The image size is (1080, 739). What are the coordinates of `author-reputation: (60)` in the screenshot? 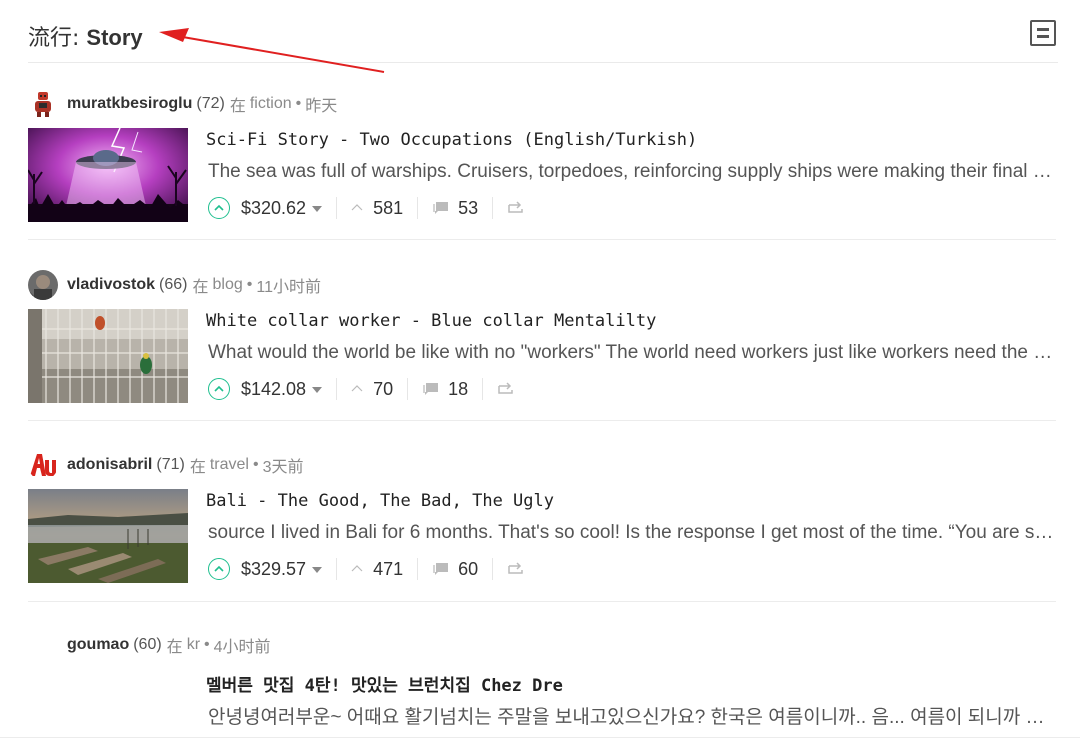 It's located at (147, 644).